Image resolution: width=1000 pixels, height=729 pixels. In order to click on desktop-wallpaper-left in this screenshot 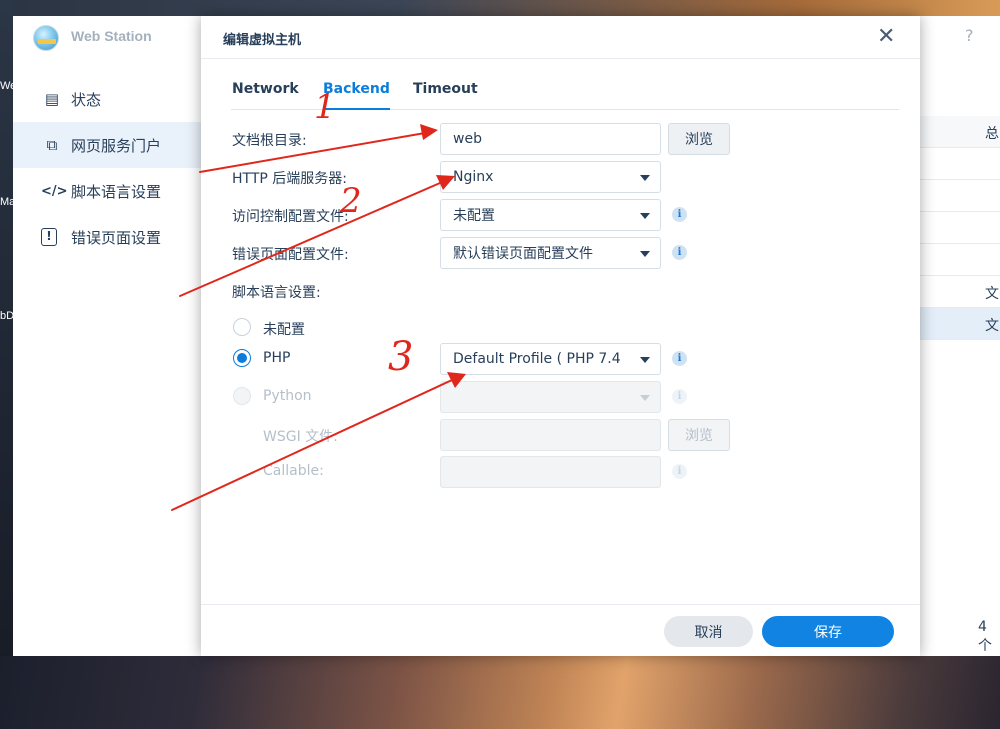, I will do `click(6, 364)`.